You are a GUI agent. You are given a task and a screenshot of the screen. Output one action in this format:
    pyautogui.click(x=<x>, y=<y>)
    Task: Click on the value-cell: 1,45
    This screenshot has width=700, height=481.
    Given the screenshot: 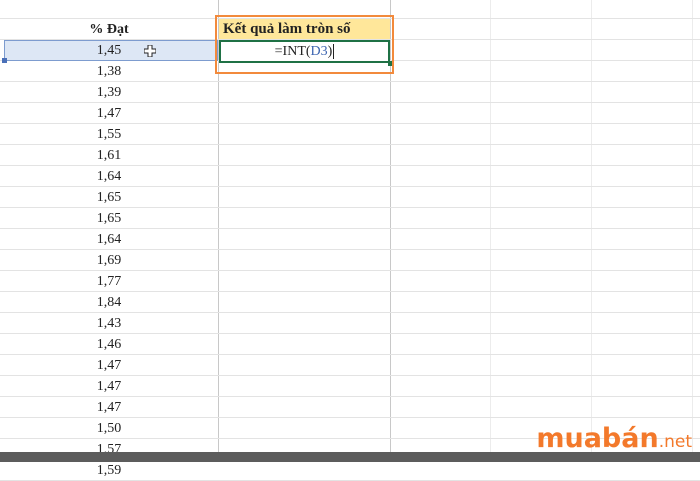 What is the action you would take?
    pyautogui.click(x=109, y=50)
    